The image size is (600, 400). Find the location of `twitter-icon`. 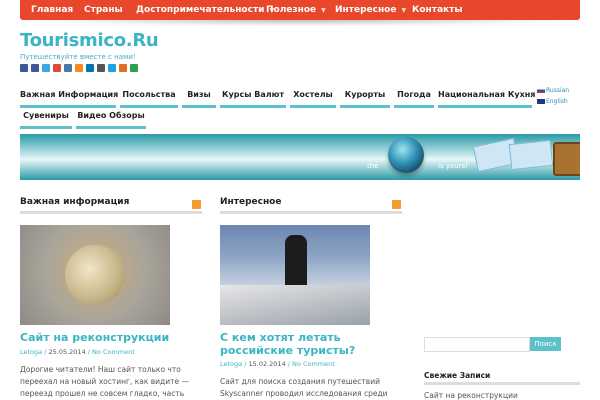

twitter-icon is located at coordinates (46, 68).